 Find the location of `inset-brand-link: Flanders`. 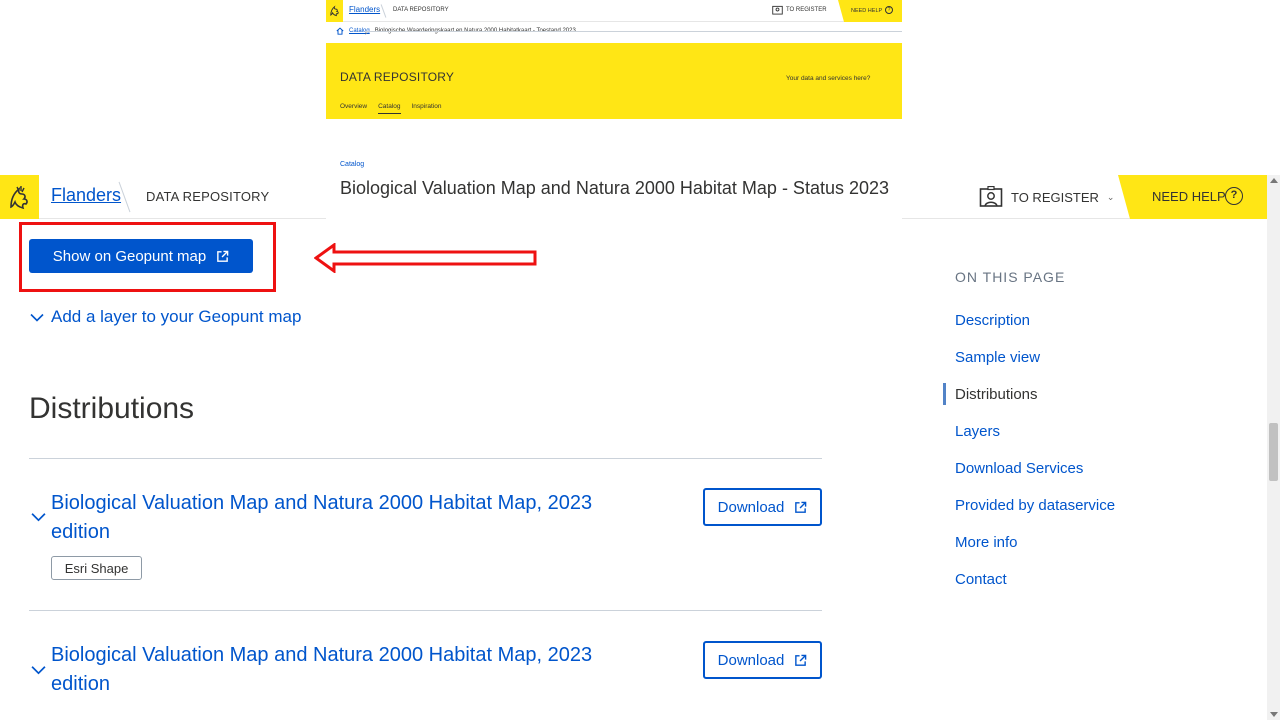

inset-brand-link: Flanders is located at coordinates (364, 9).